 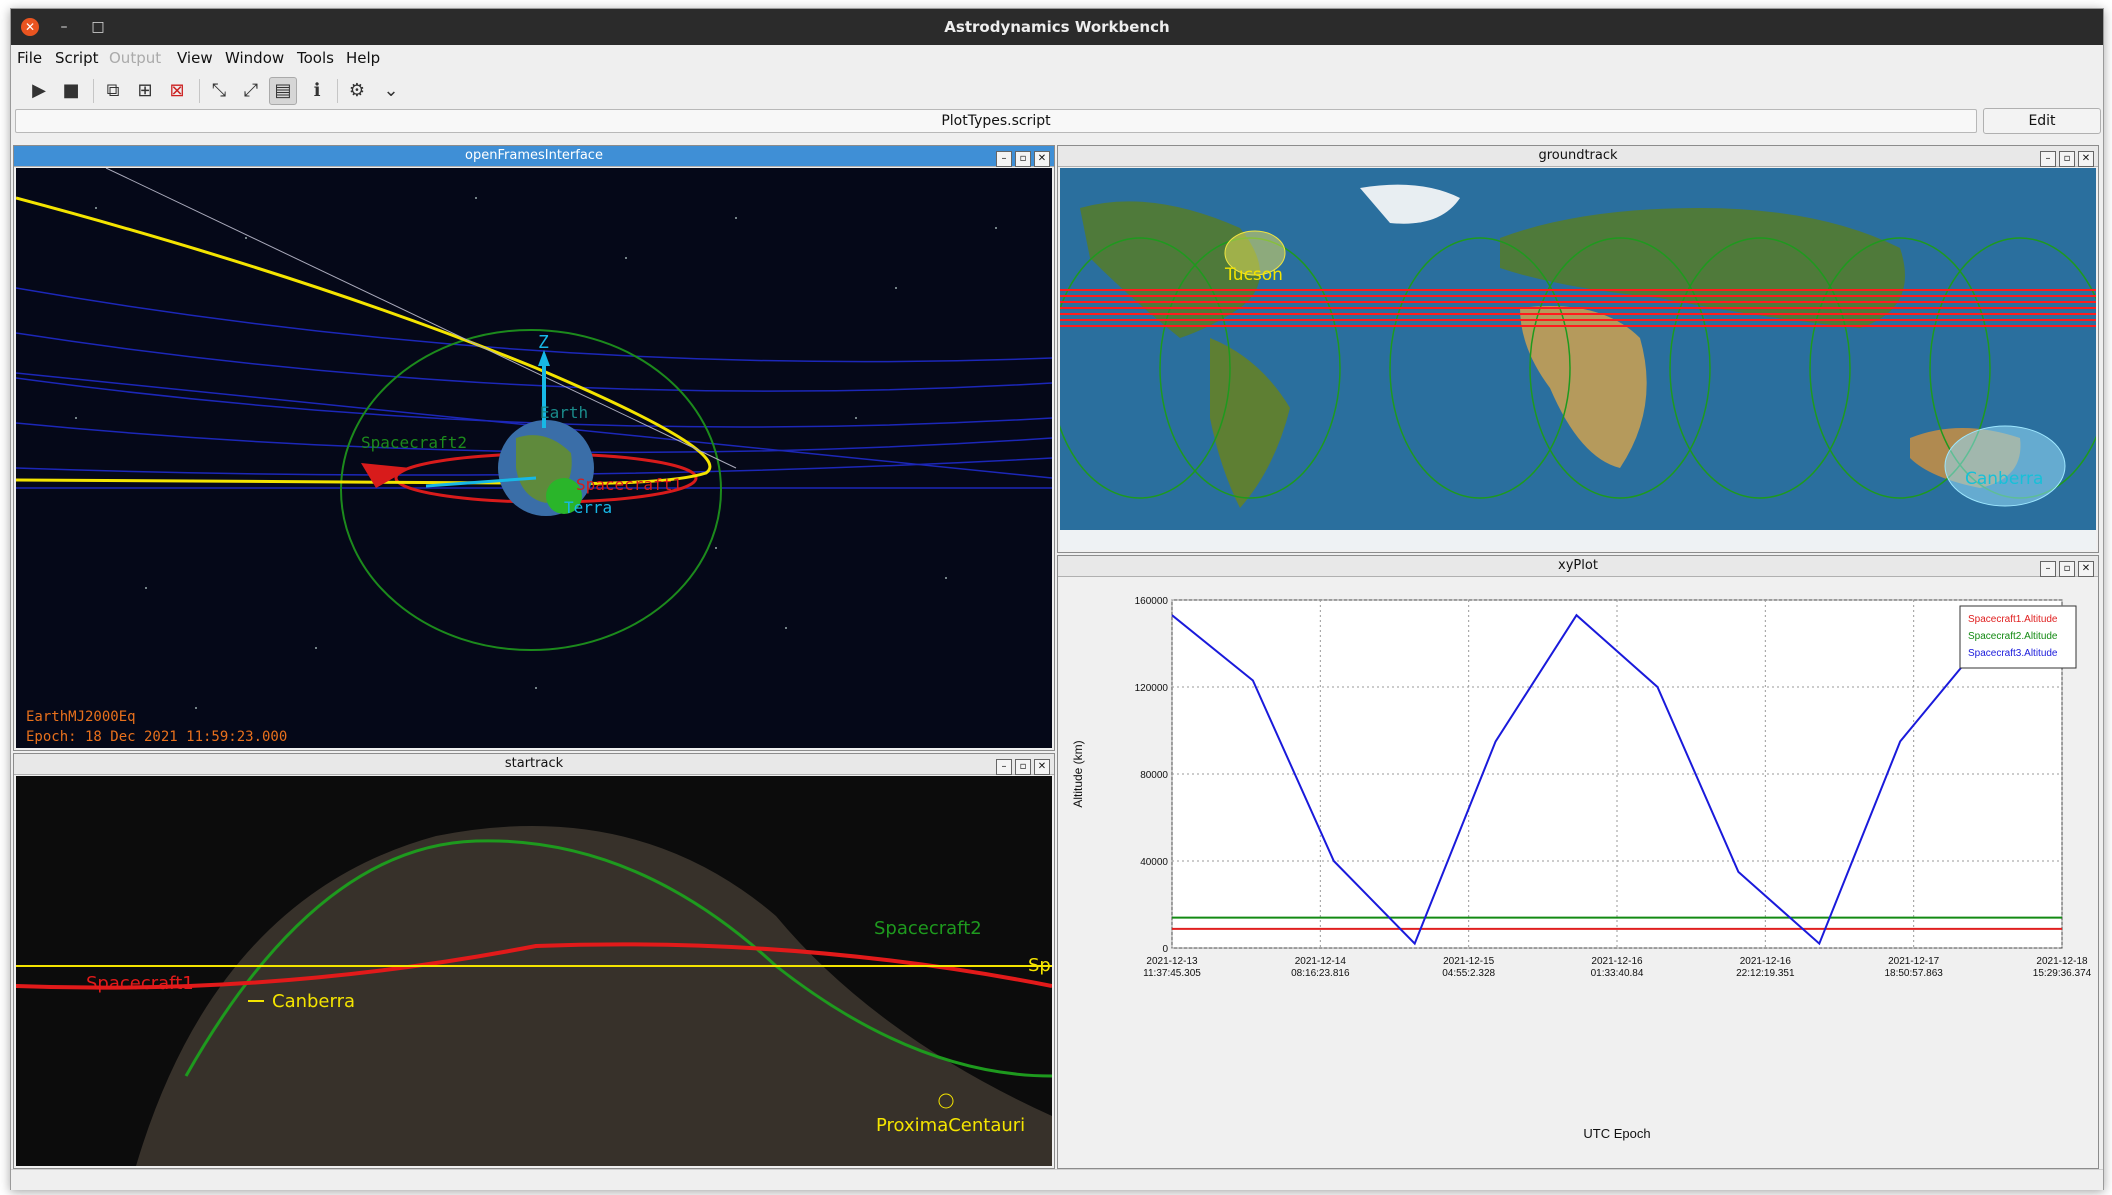 I want to click on z-axis-label: Z, so click(x=543, y=342).